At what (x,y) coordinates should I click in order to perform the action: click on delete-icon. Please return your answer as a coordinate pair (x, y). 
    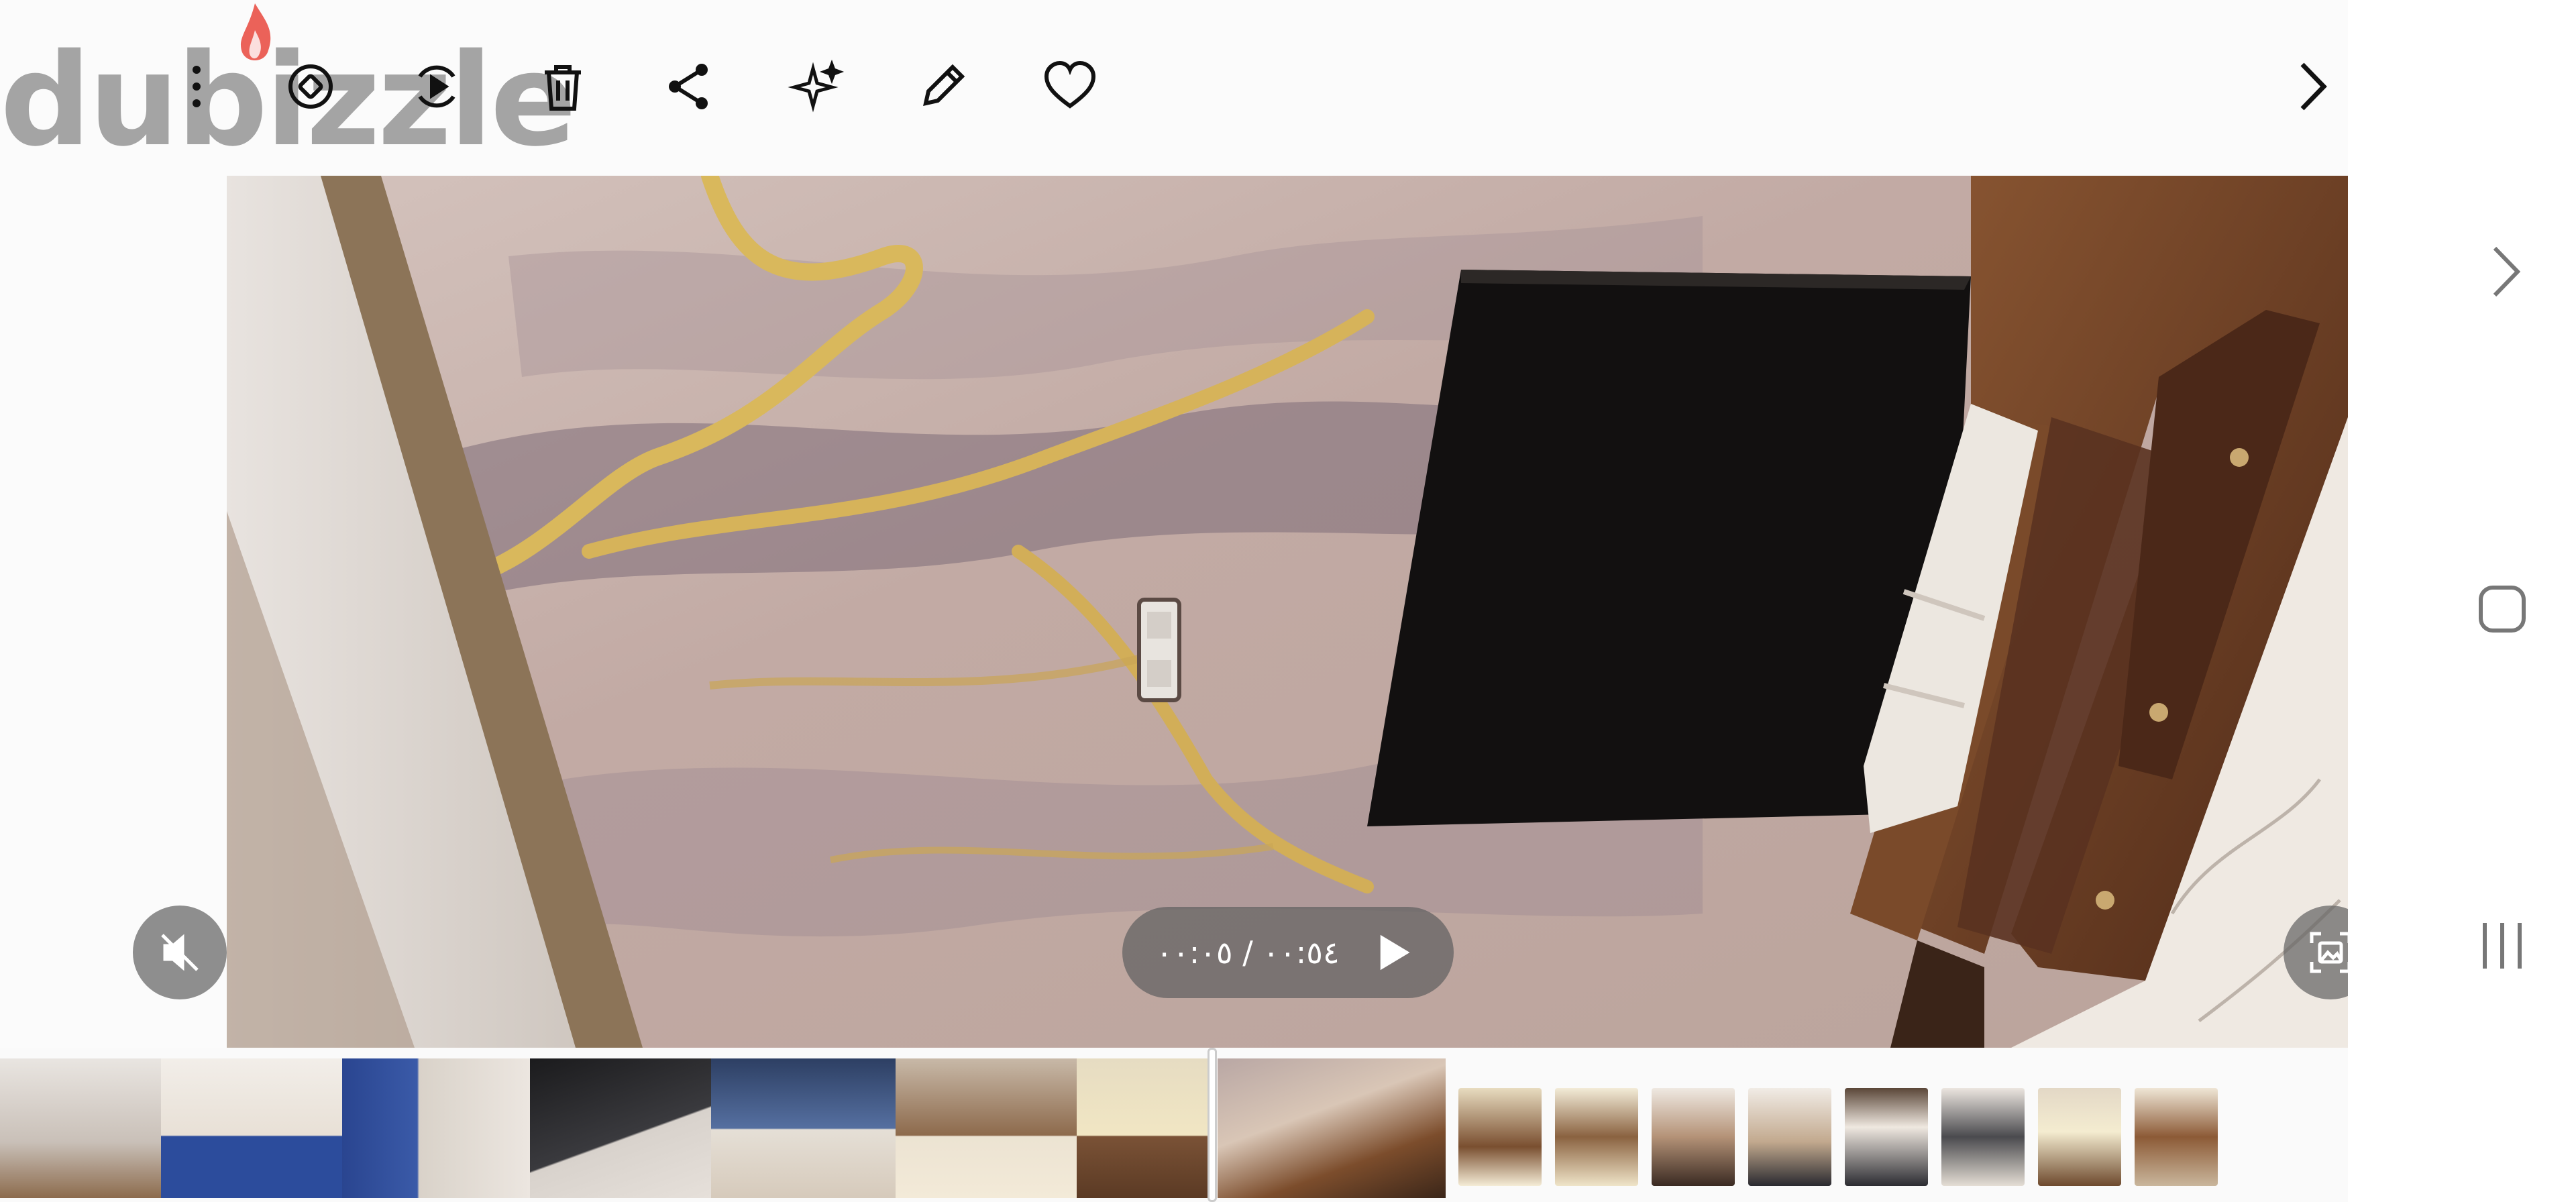
    Looking at the image, I should click on (563, 88).